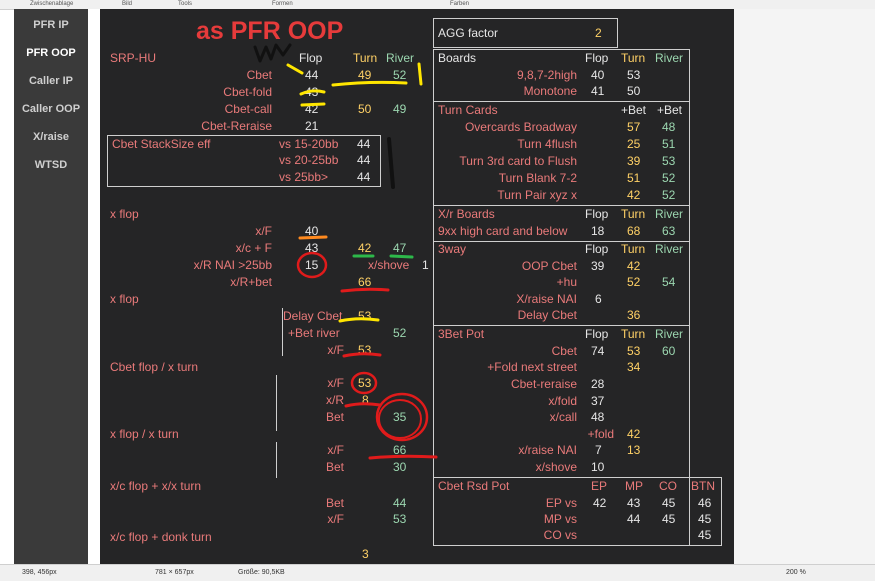  I want to click on cbetrsd-r2-label: MP vs, so click(560, 519).